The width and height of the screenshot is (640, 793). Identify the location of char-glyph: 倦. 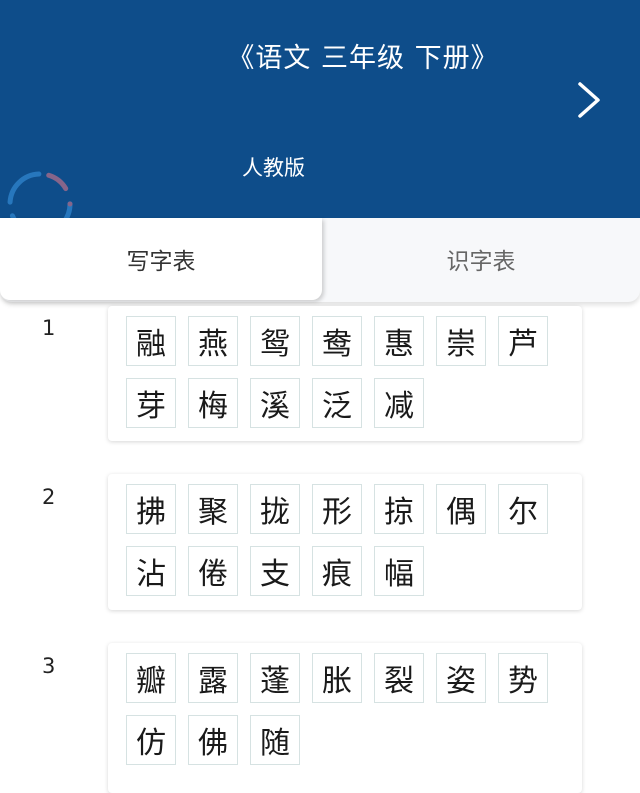
(213, 574).